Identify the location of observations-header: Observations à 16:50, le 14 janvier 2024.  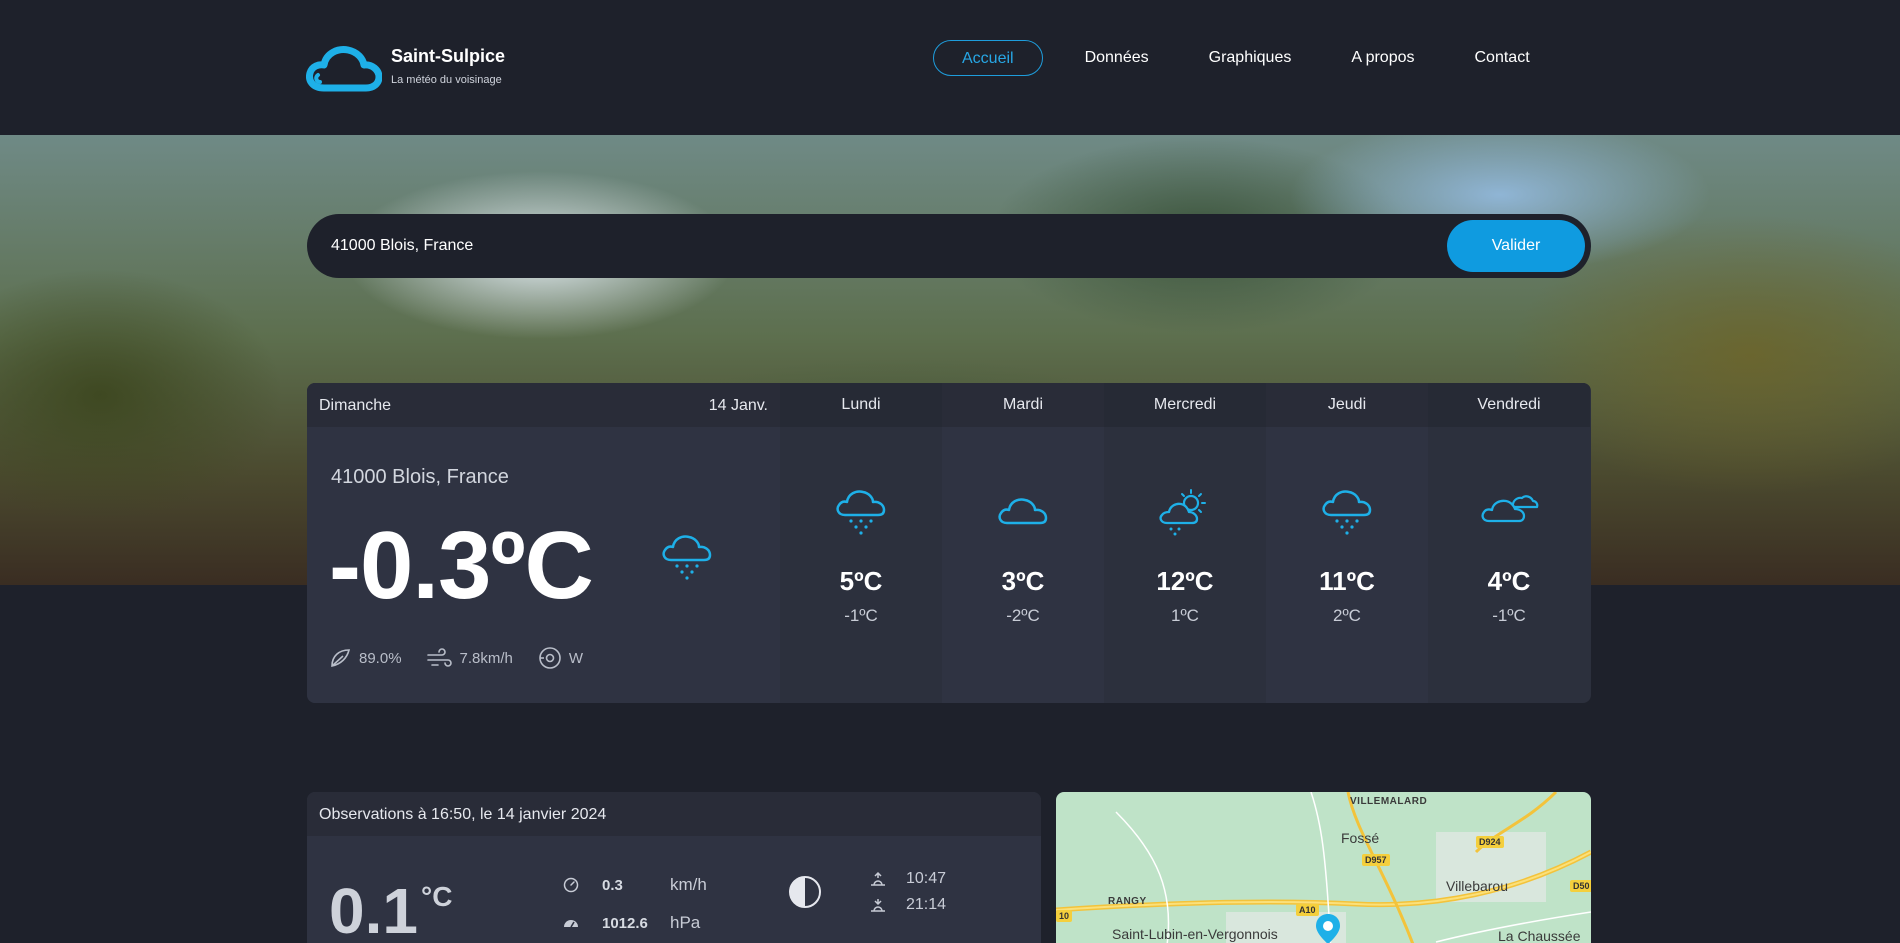
(674, 814).